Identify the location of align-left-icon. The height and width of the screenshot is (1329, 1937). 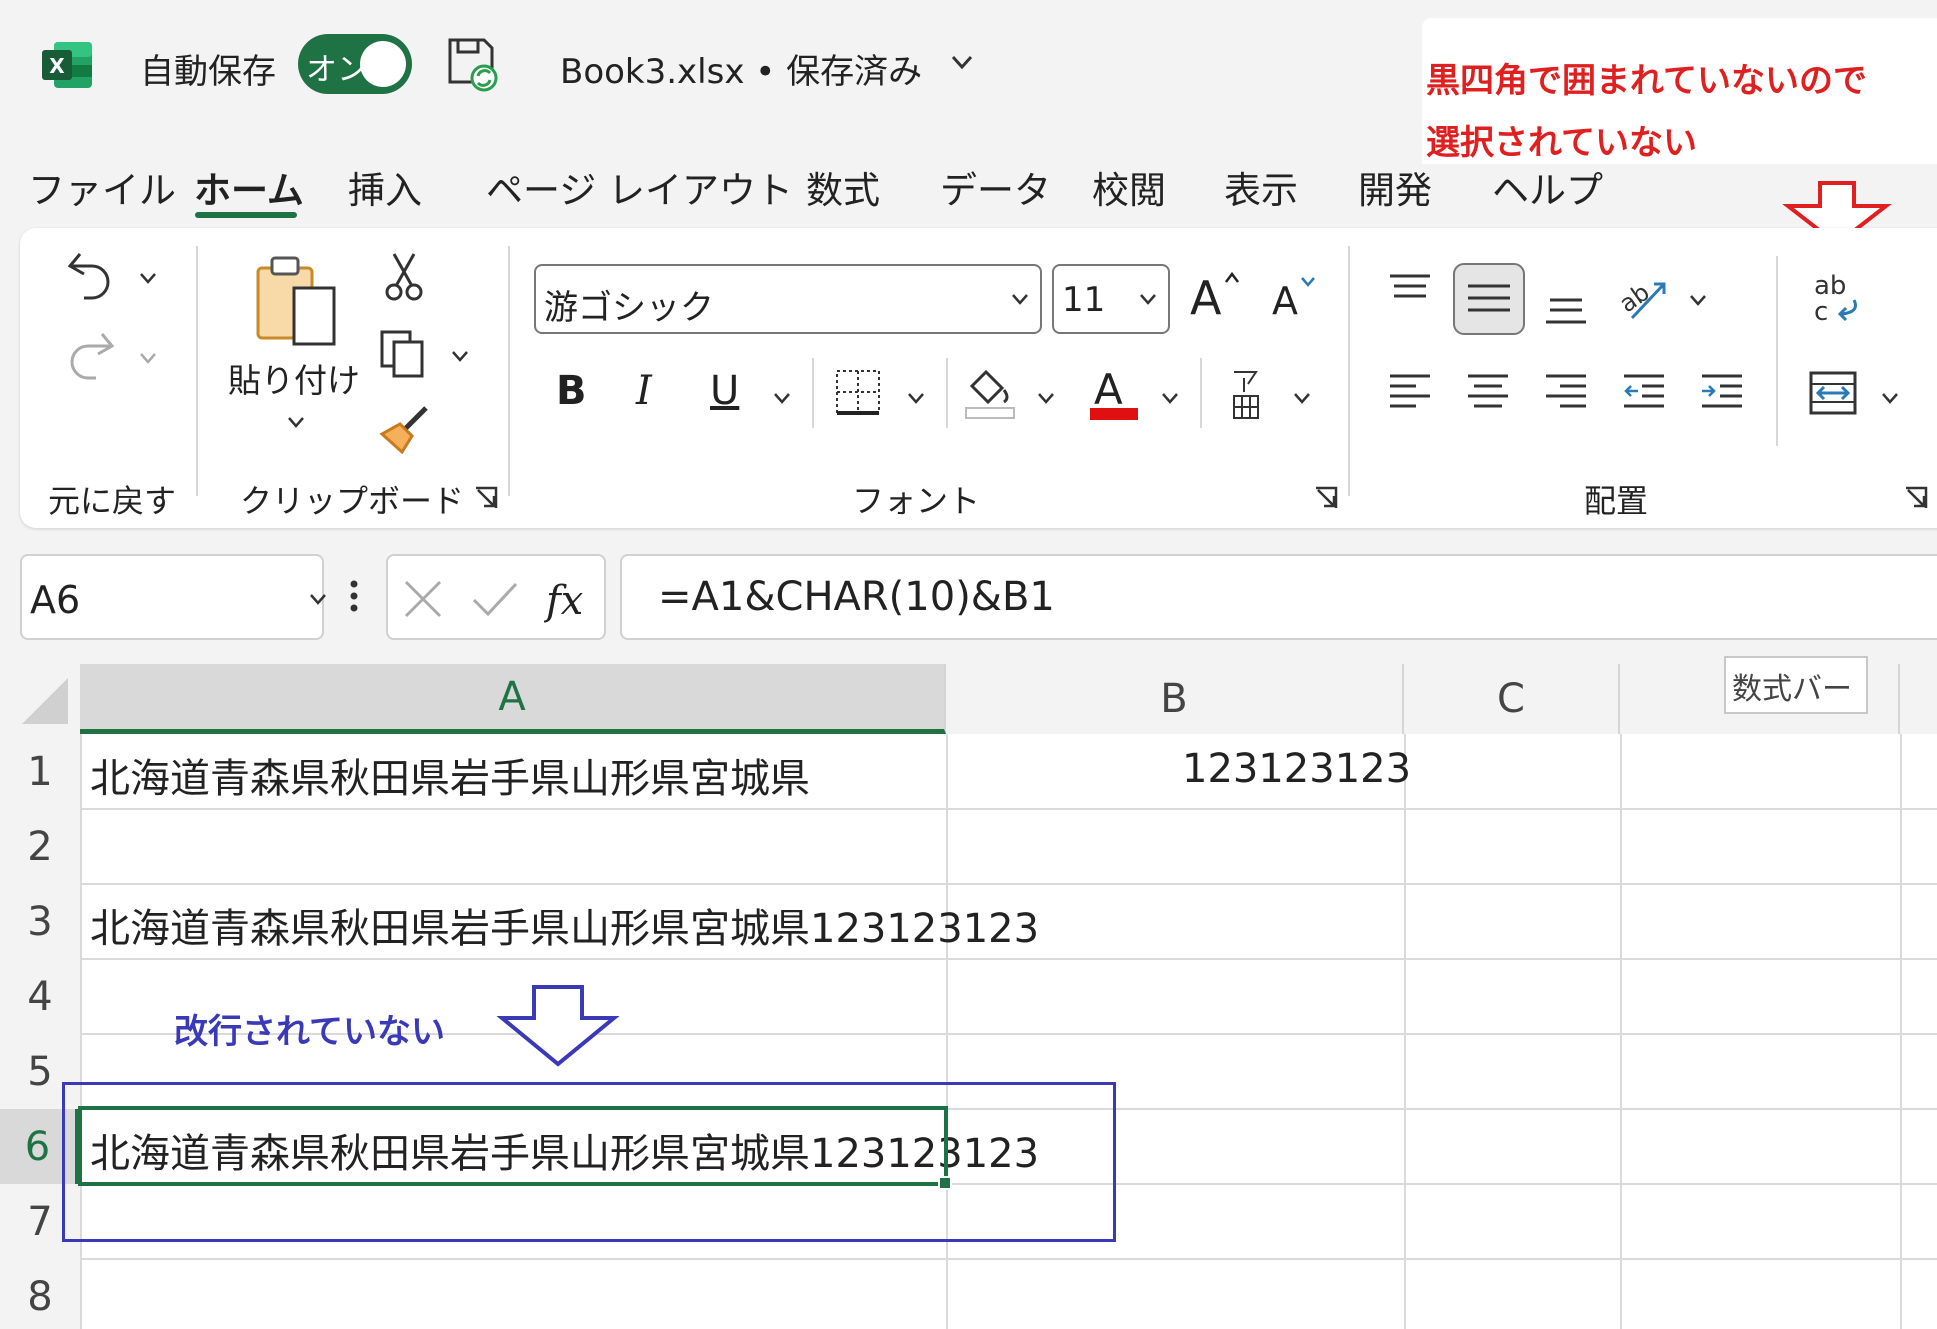
(1410, 394).